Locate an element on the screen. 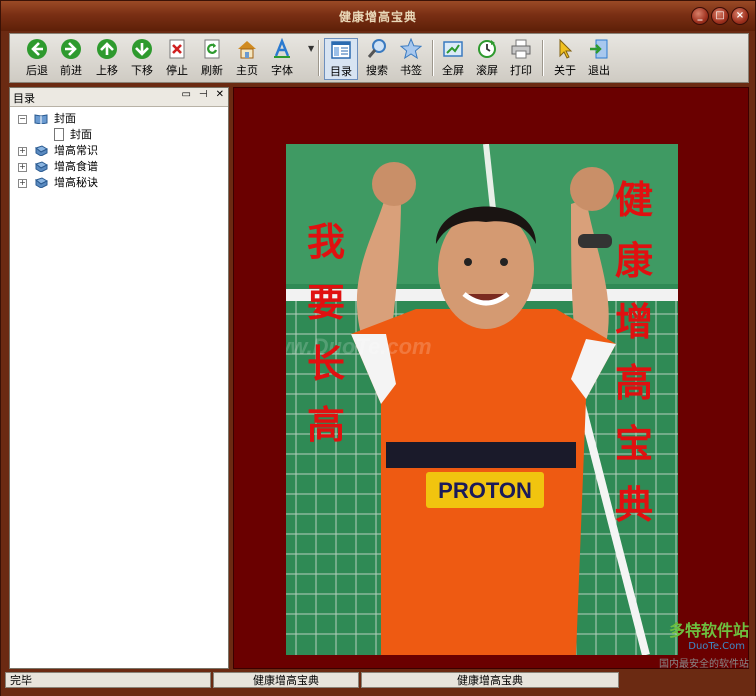  exit-button: 退出 is located at coordinates (599, 59).